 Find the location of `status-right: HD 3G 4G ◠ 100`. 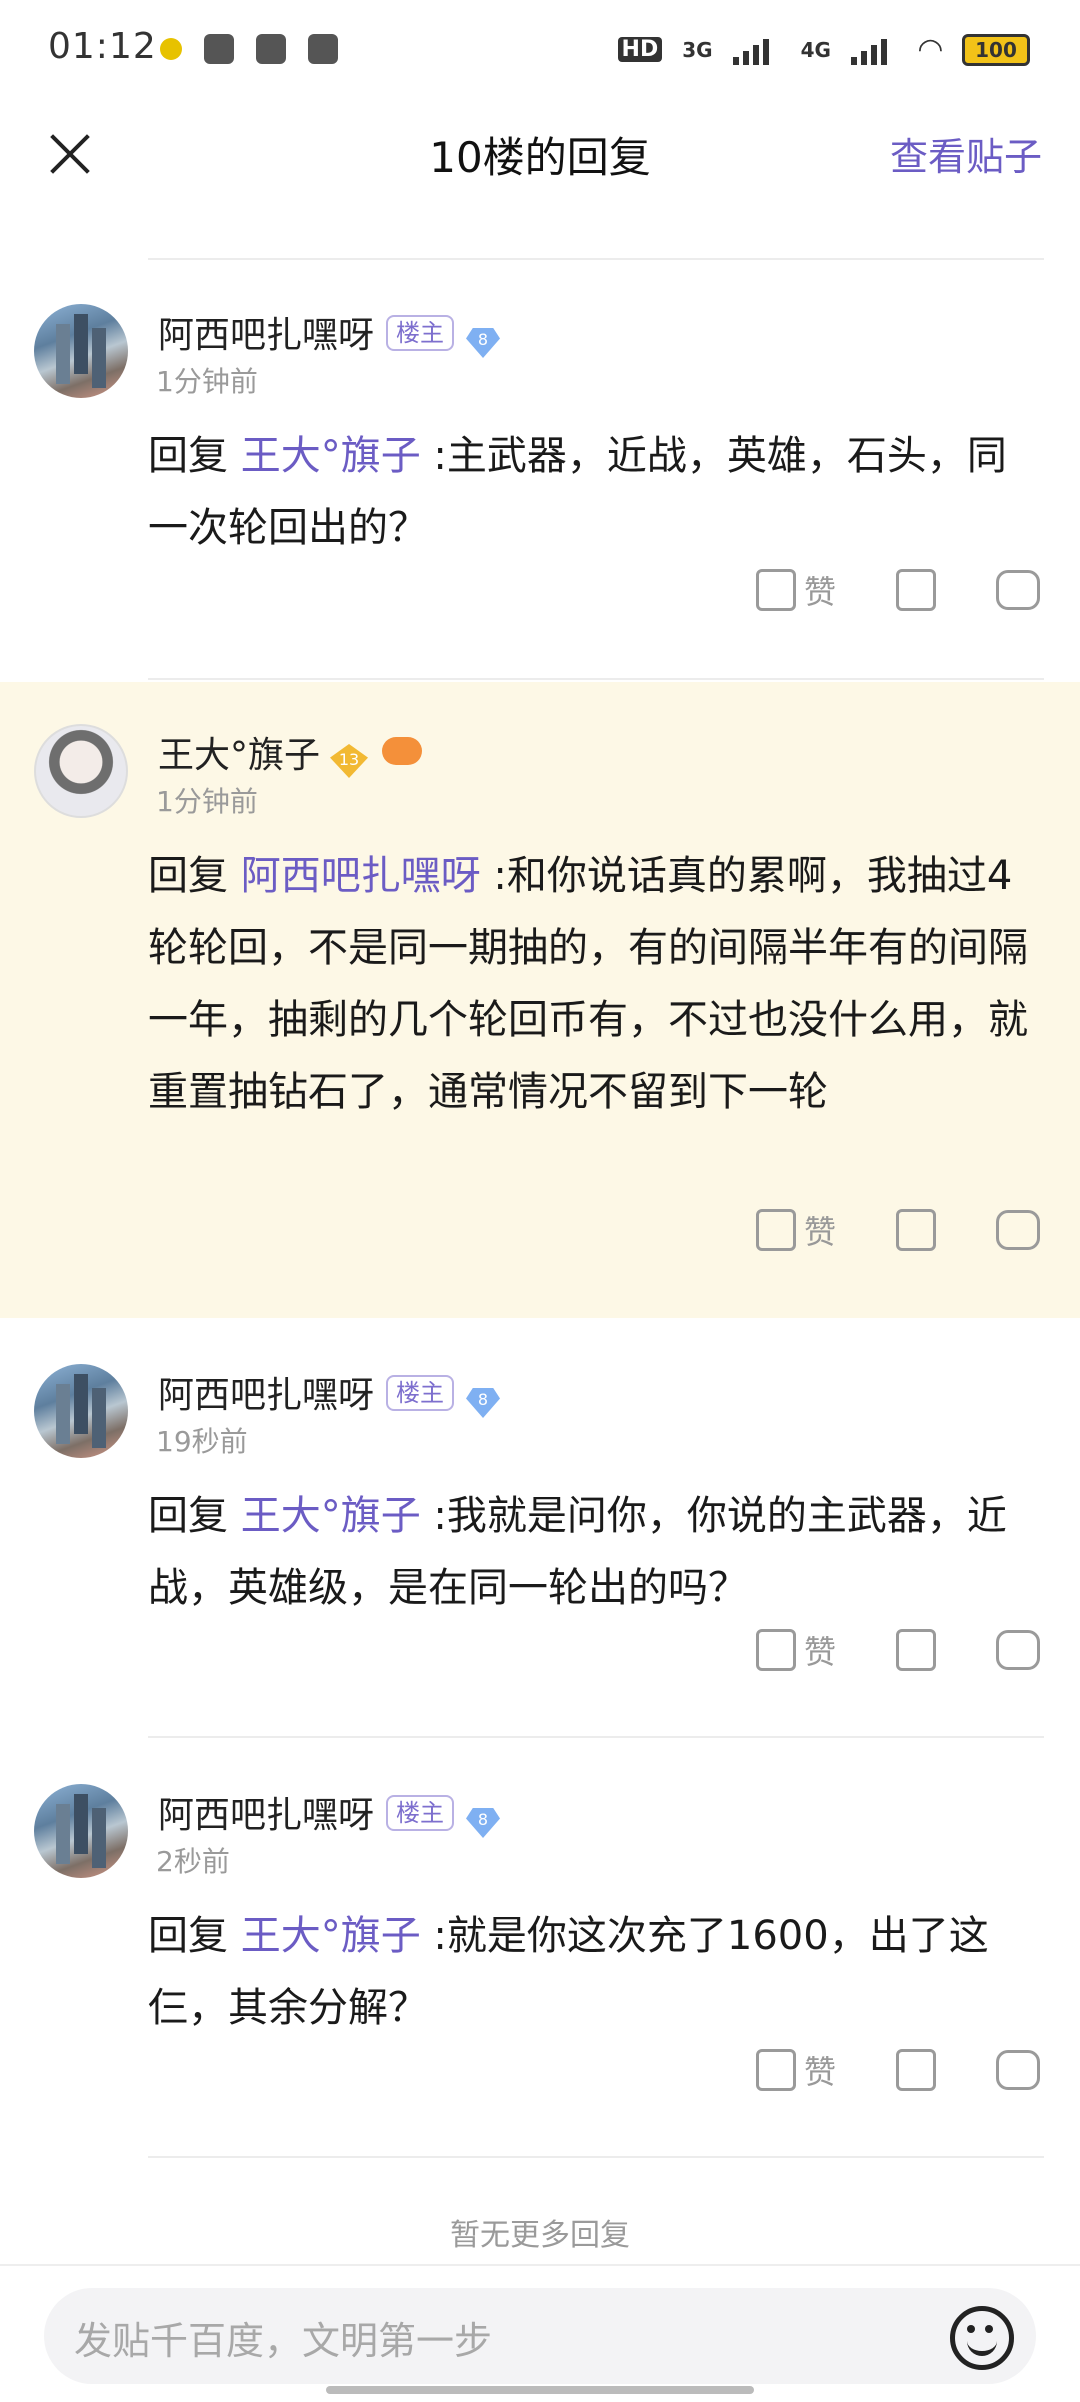

status-right: HD 3G 4G ◠ 100 is located at coordinates (823, 49).